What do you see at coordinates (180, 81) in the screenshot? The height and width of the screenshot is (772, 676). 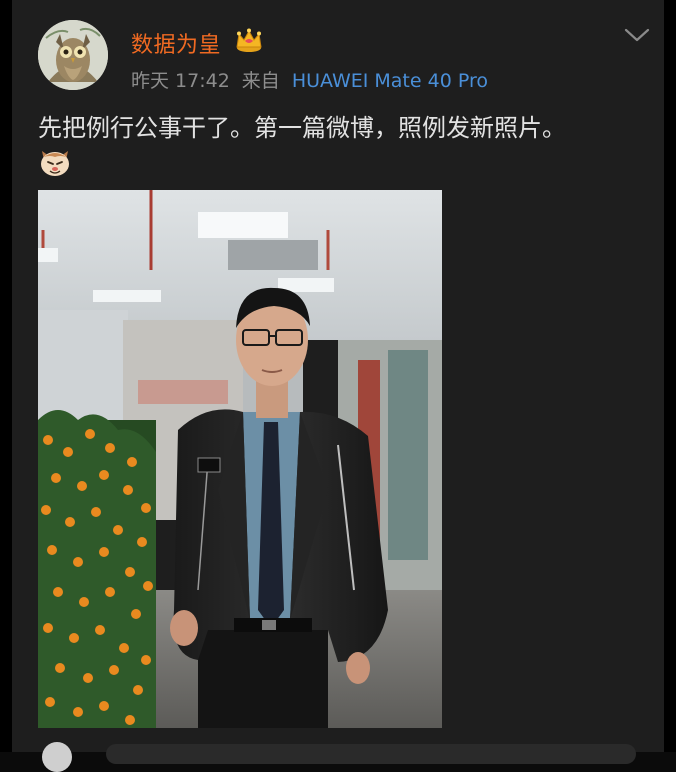 I see `post-time: 昨天 17:42` at bounding box center [180, 81].